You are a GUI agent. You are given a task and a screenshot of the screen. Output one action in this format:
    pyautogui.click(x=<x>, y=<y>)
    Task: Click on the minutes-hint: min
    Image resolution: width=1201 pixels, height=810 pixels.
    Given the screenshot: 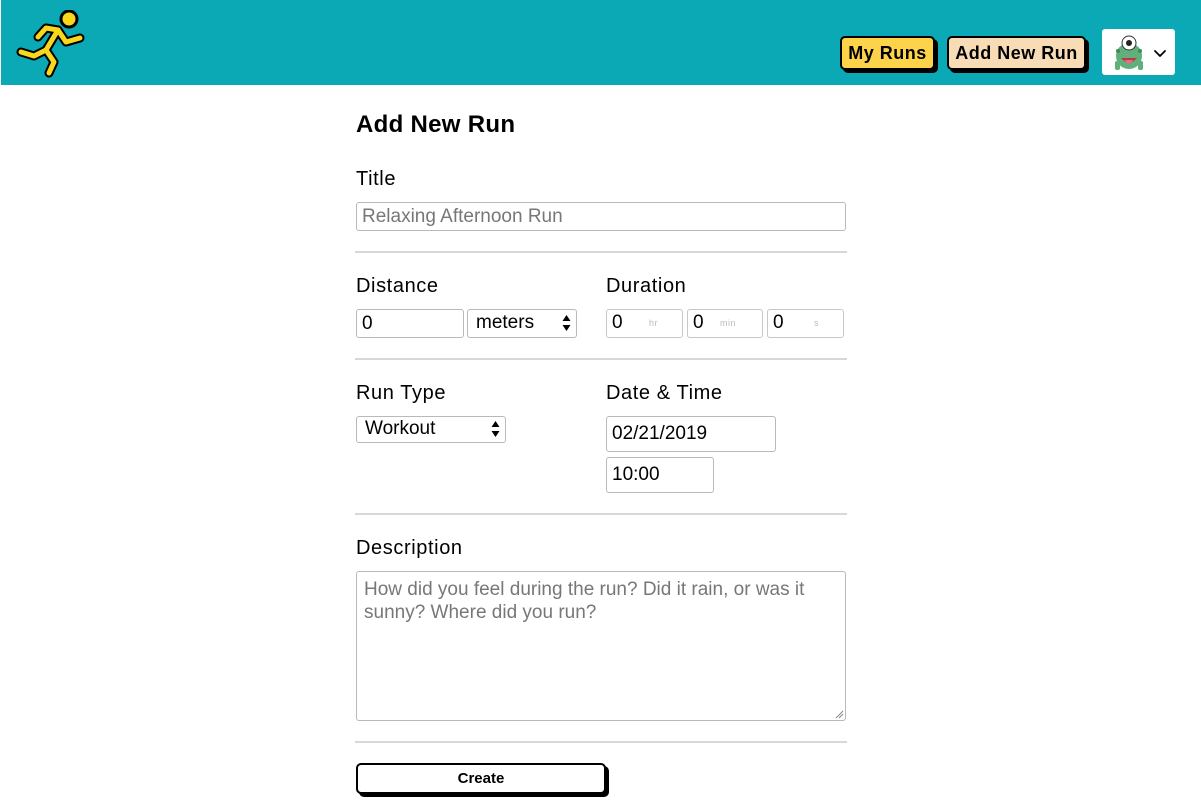 What is the action you would take?
    pyautogui.click(x=728, y=323)
    